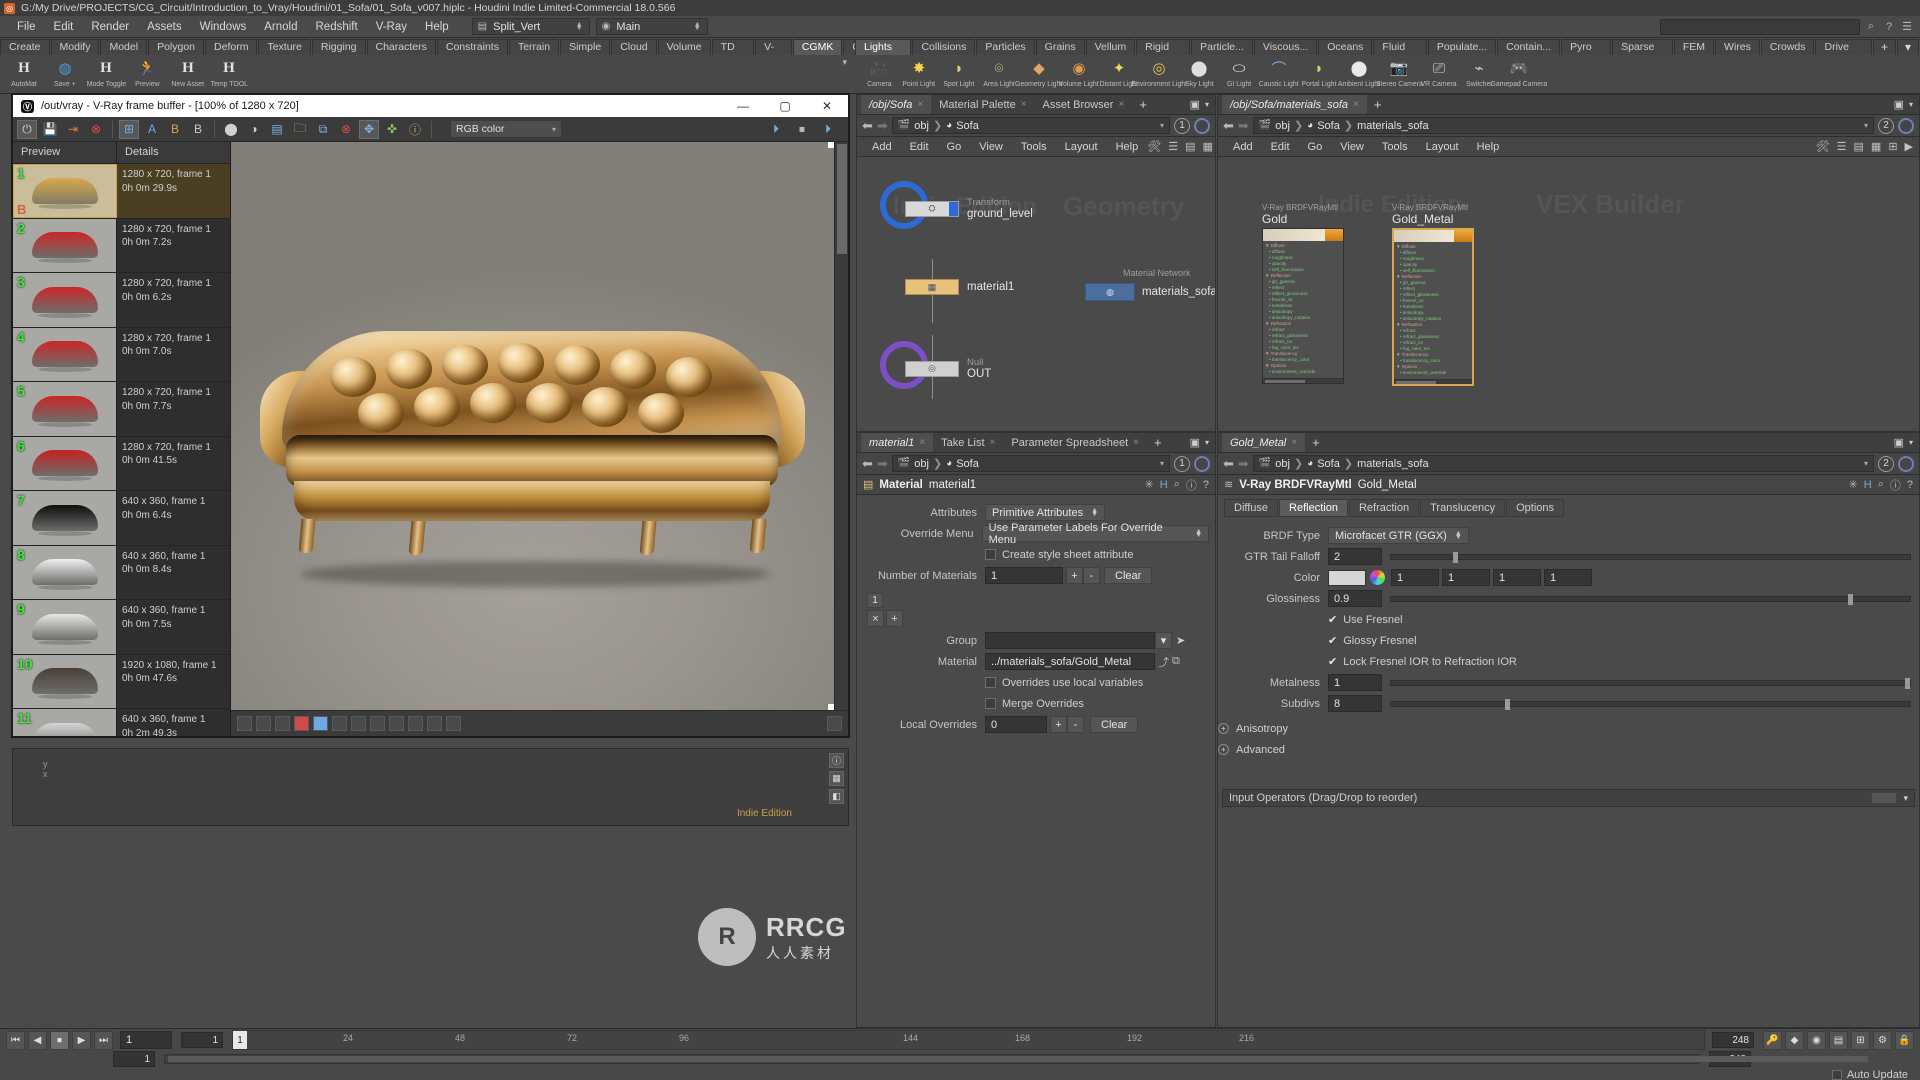 The image size is (1920, 1080). I want to click on viewport-set-selector: ◉ Main ▲ ▼, so click(651, 26).